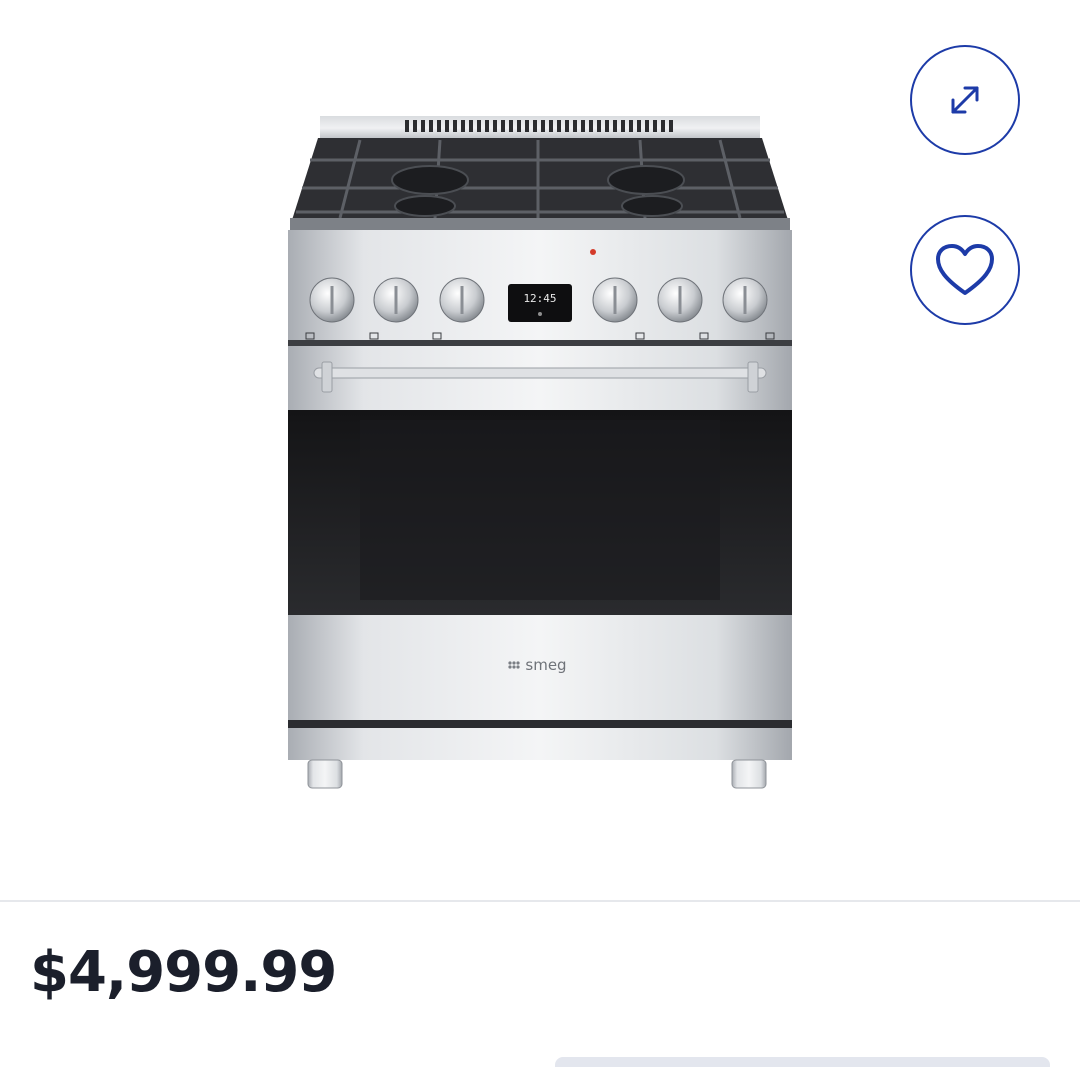 This screenshot has height=1067, width=1080. I want to click on partial-action-button, so click(802, 1062).